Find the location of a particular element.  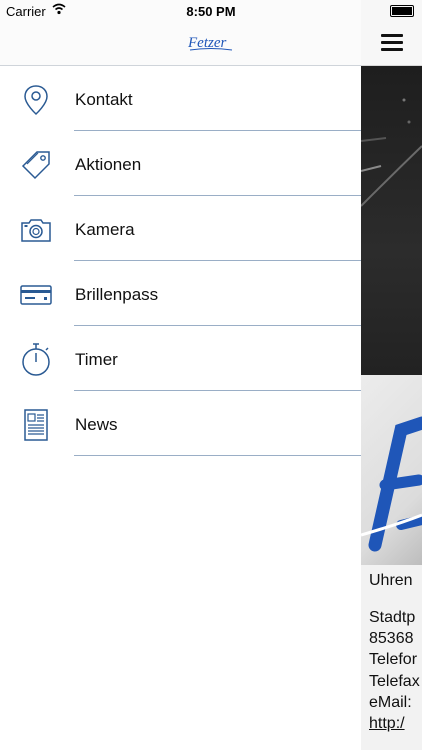

hamburger-icon is located at coordinates (392, 42).